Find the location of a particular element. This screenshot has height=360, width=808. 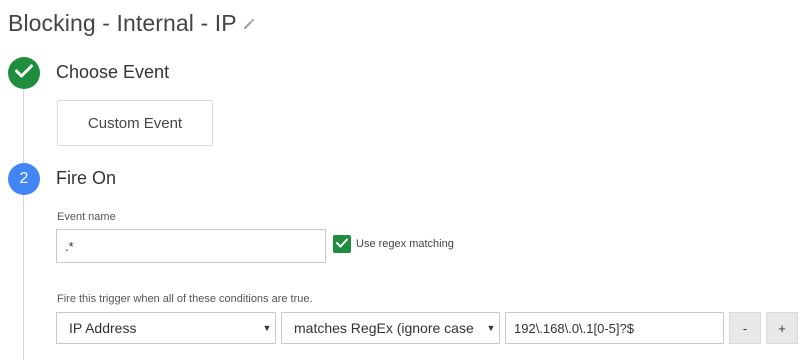

trigger-title: Blocking - Internal - IP is located at coordinates (122, 22).